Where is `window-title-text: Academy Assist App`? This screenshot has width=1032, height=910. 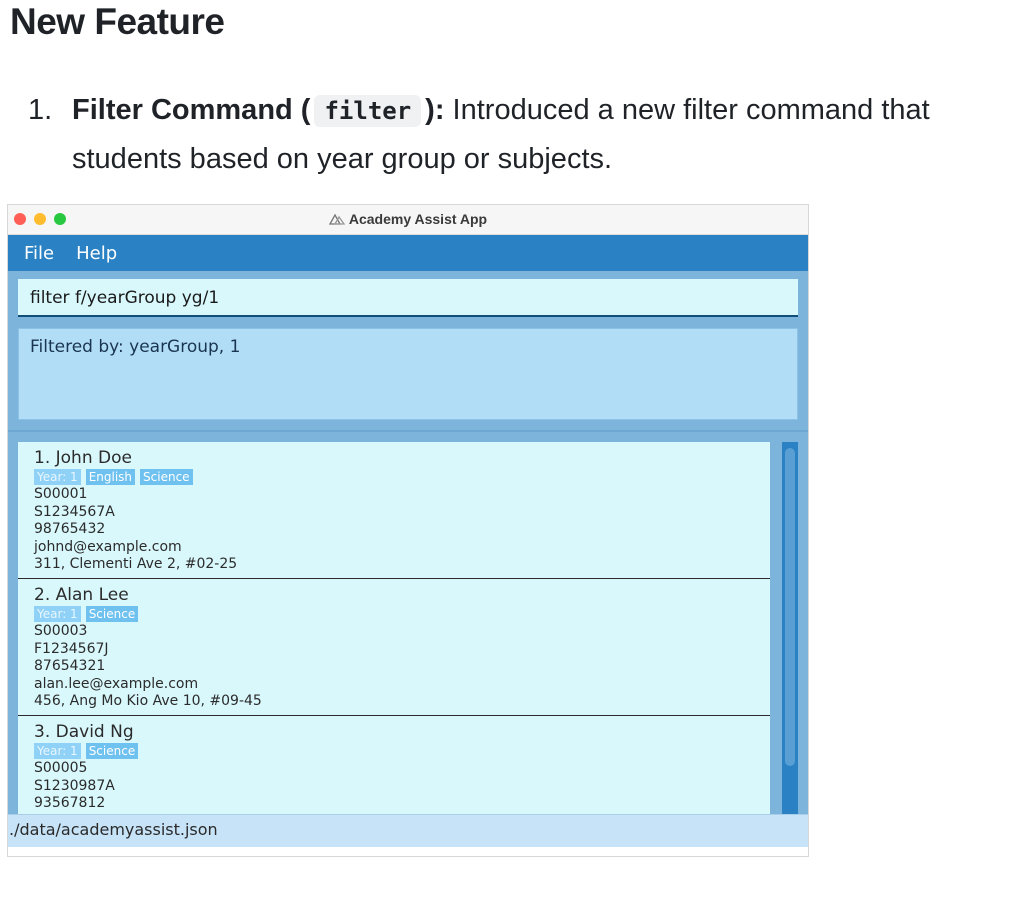 window-title-text: Academy Assist App is located at coordinates (418, 219).